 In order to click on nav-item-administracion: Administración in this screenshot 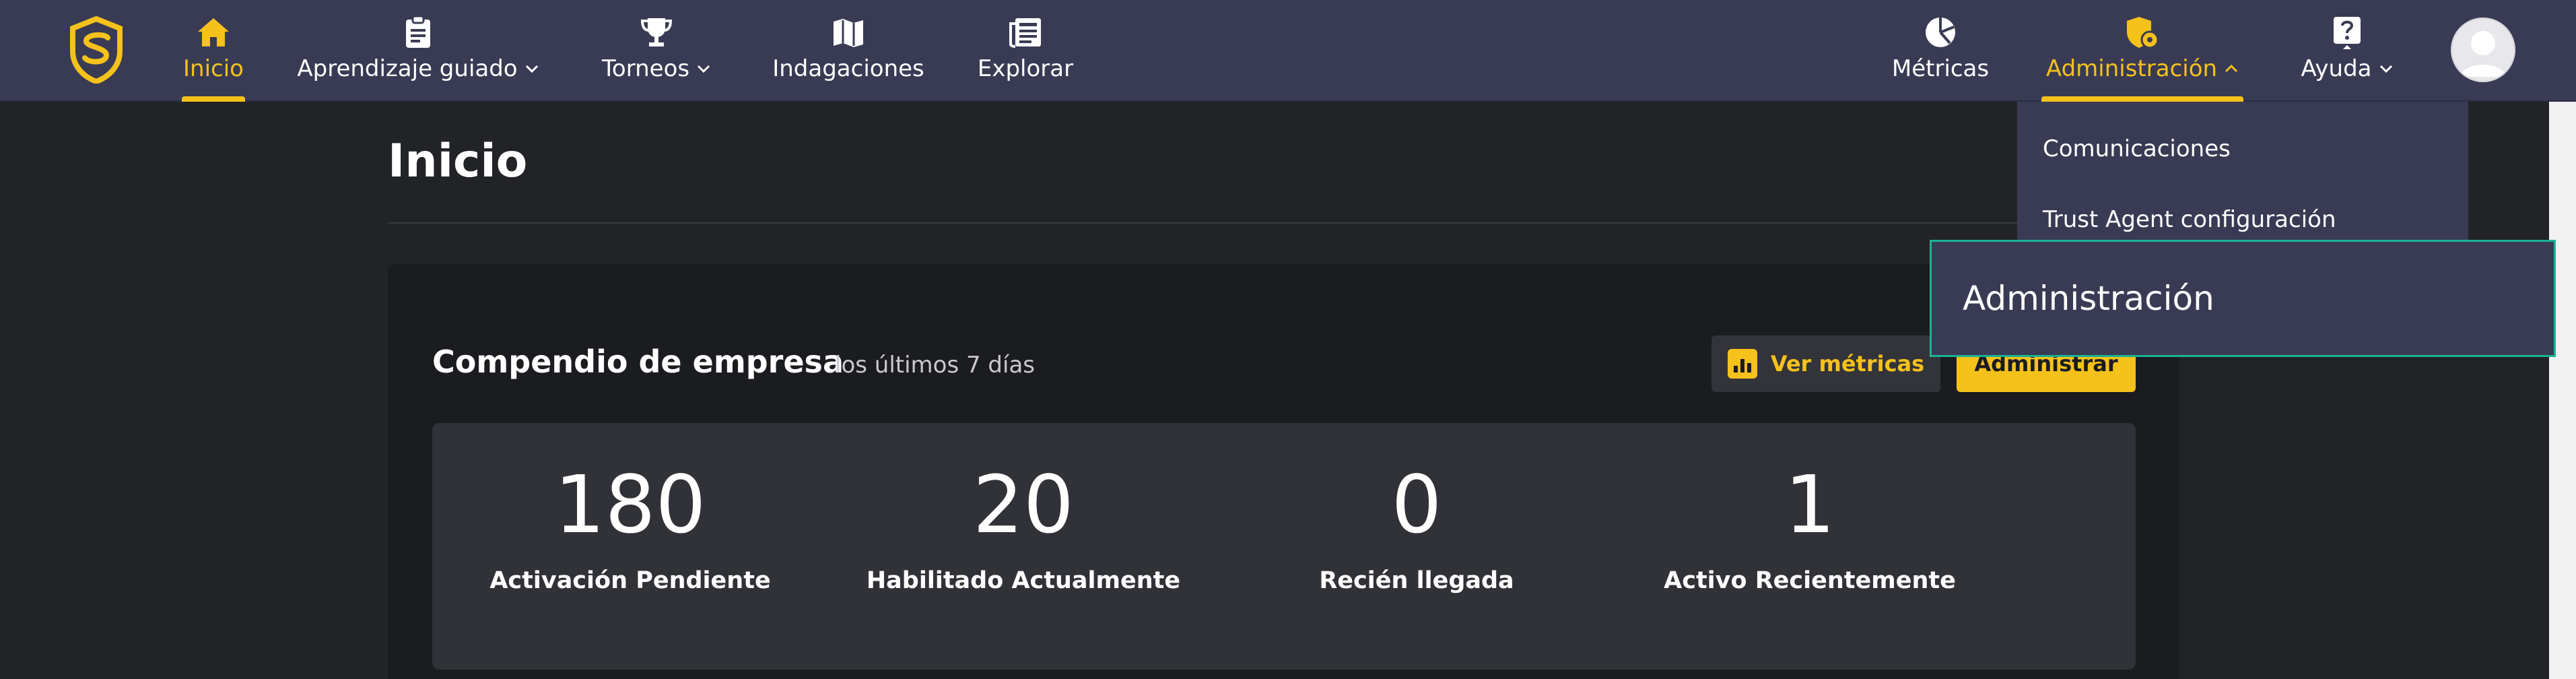, I will do `click(2142, 51)`.